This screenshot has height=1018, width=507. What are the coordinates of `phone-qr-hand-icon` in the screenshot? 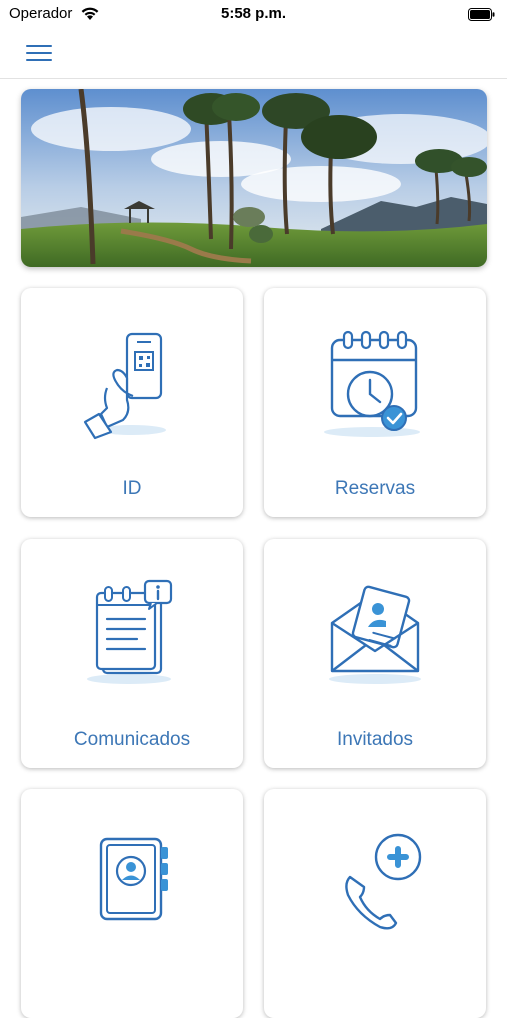 It's located at (124, 386).